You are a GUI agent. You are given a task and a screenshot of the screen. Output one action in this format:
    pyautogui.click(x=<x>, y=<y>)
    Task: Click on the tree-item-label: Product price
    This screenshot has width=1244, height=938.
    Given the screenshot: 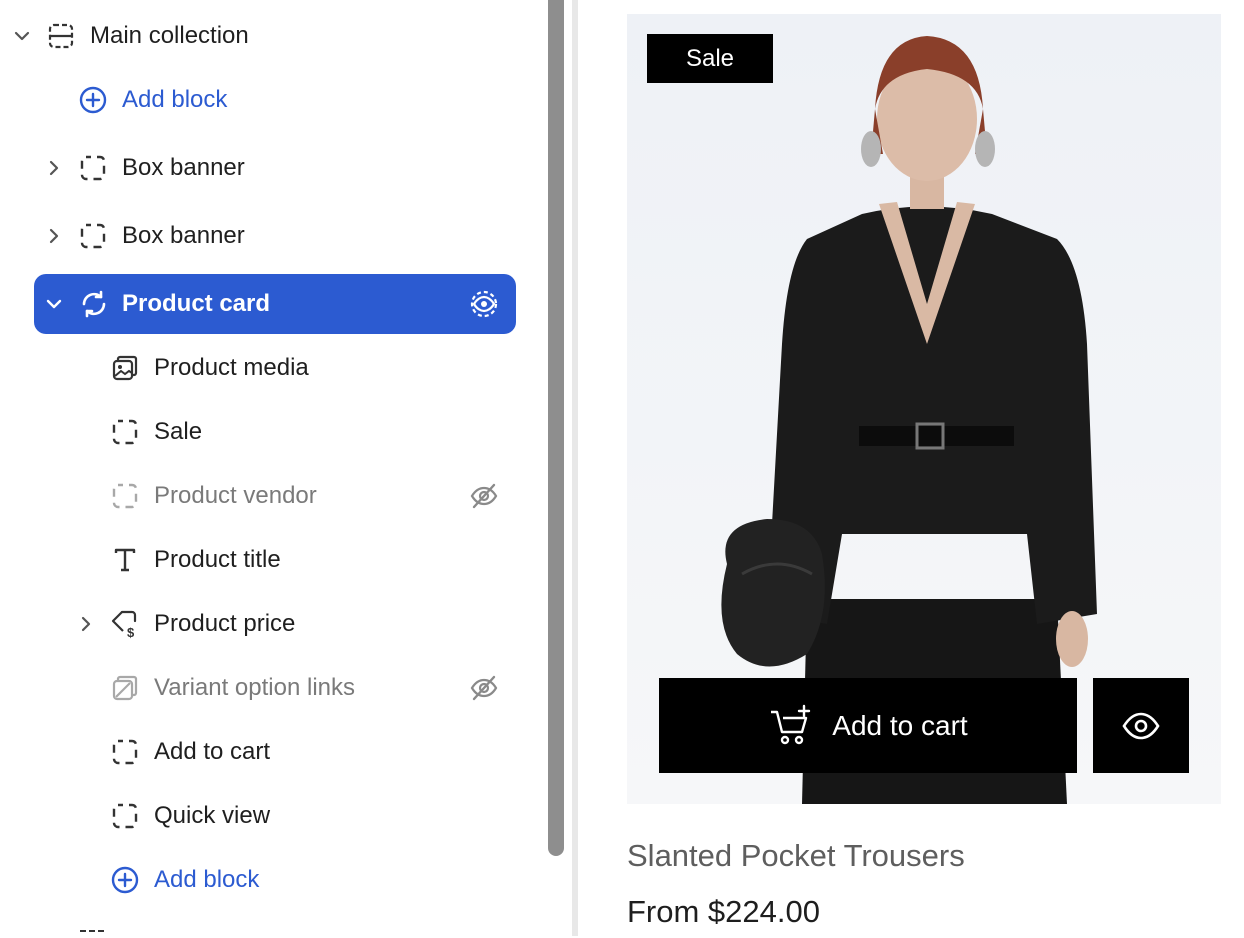 What is the action you would take?
    pyautogui.click(x=225, y=623)
    